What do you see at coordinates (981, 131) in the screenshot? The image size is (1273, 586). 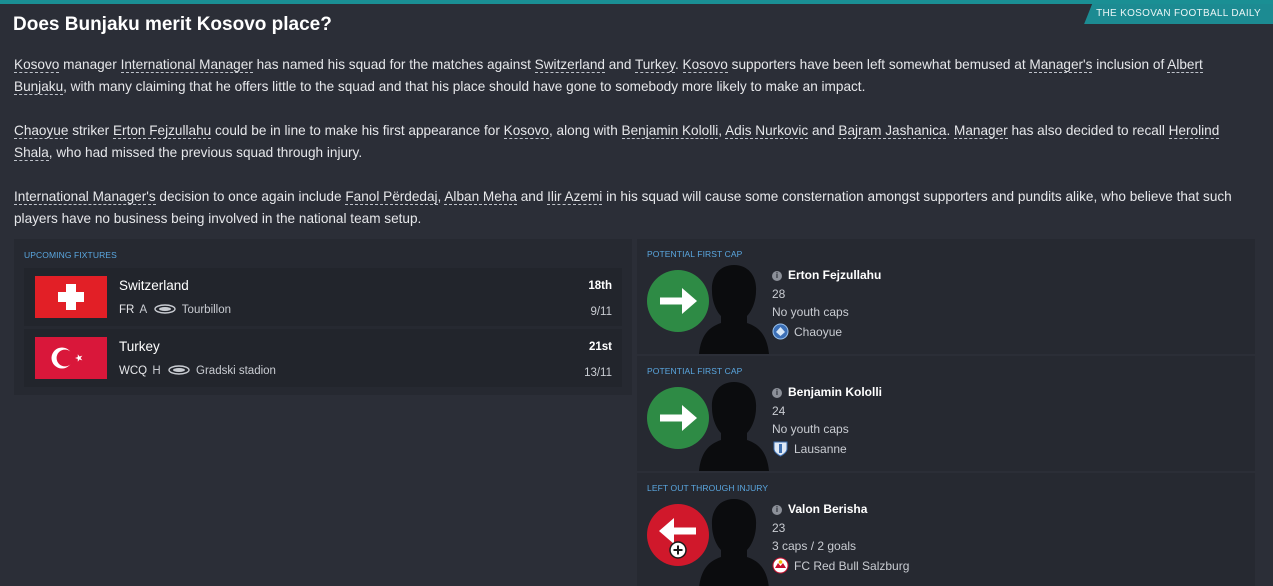 I see `article-link: Manager` at bounding box center [981, 131].